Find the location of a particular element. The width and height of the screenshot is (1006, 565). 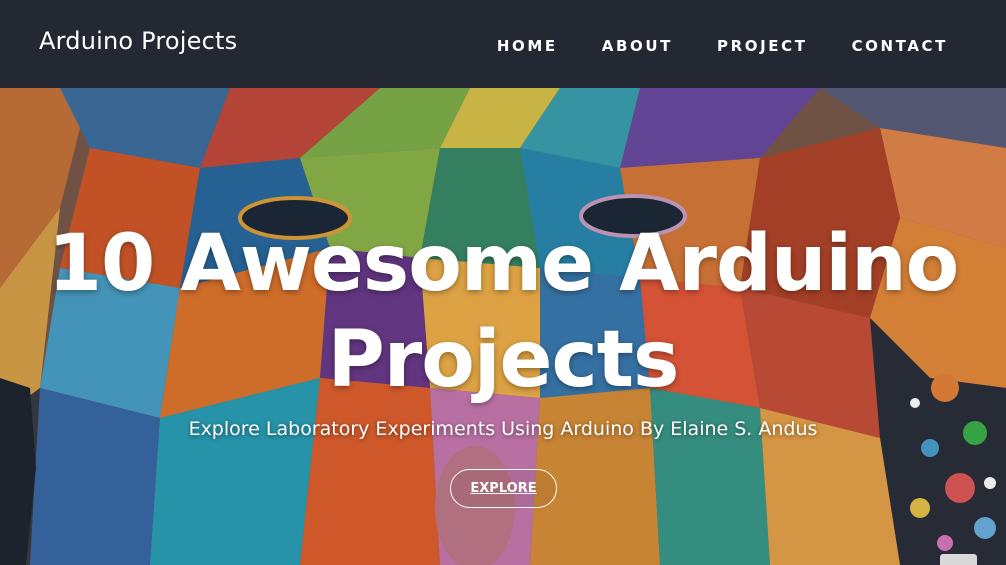

nav-link-home: HOME is located at coordinates (527, 46).